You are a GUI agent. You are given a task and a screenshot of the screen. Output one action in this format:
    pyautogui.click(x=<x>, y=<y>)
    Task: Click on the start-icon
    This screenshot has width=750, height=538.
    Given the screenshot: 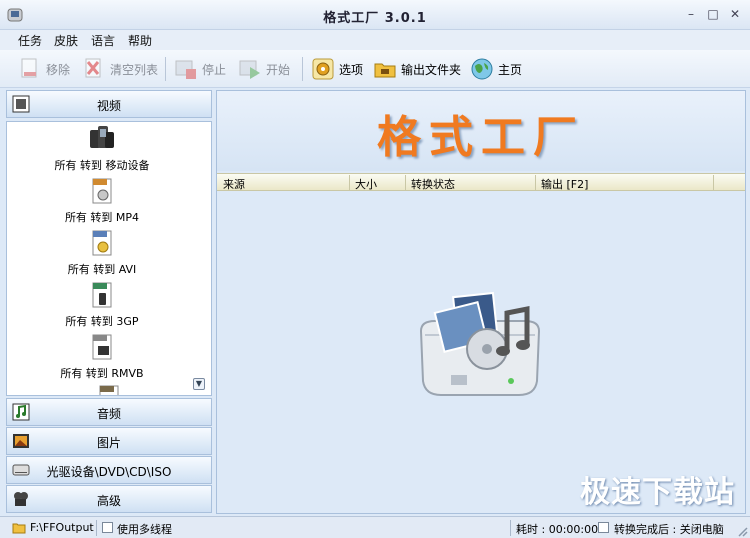 What is the action you would take?
    pyautogui.click(x=249, y=69)
    